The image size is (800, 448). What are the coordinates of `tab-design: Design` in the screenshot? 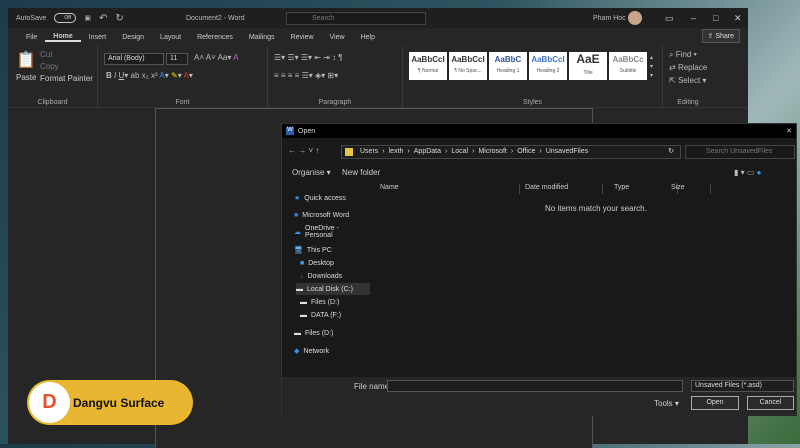 It's located at (133, 37).